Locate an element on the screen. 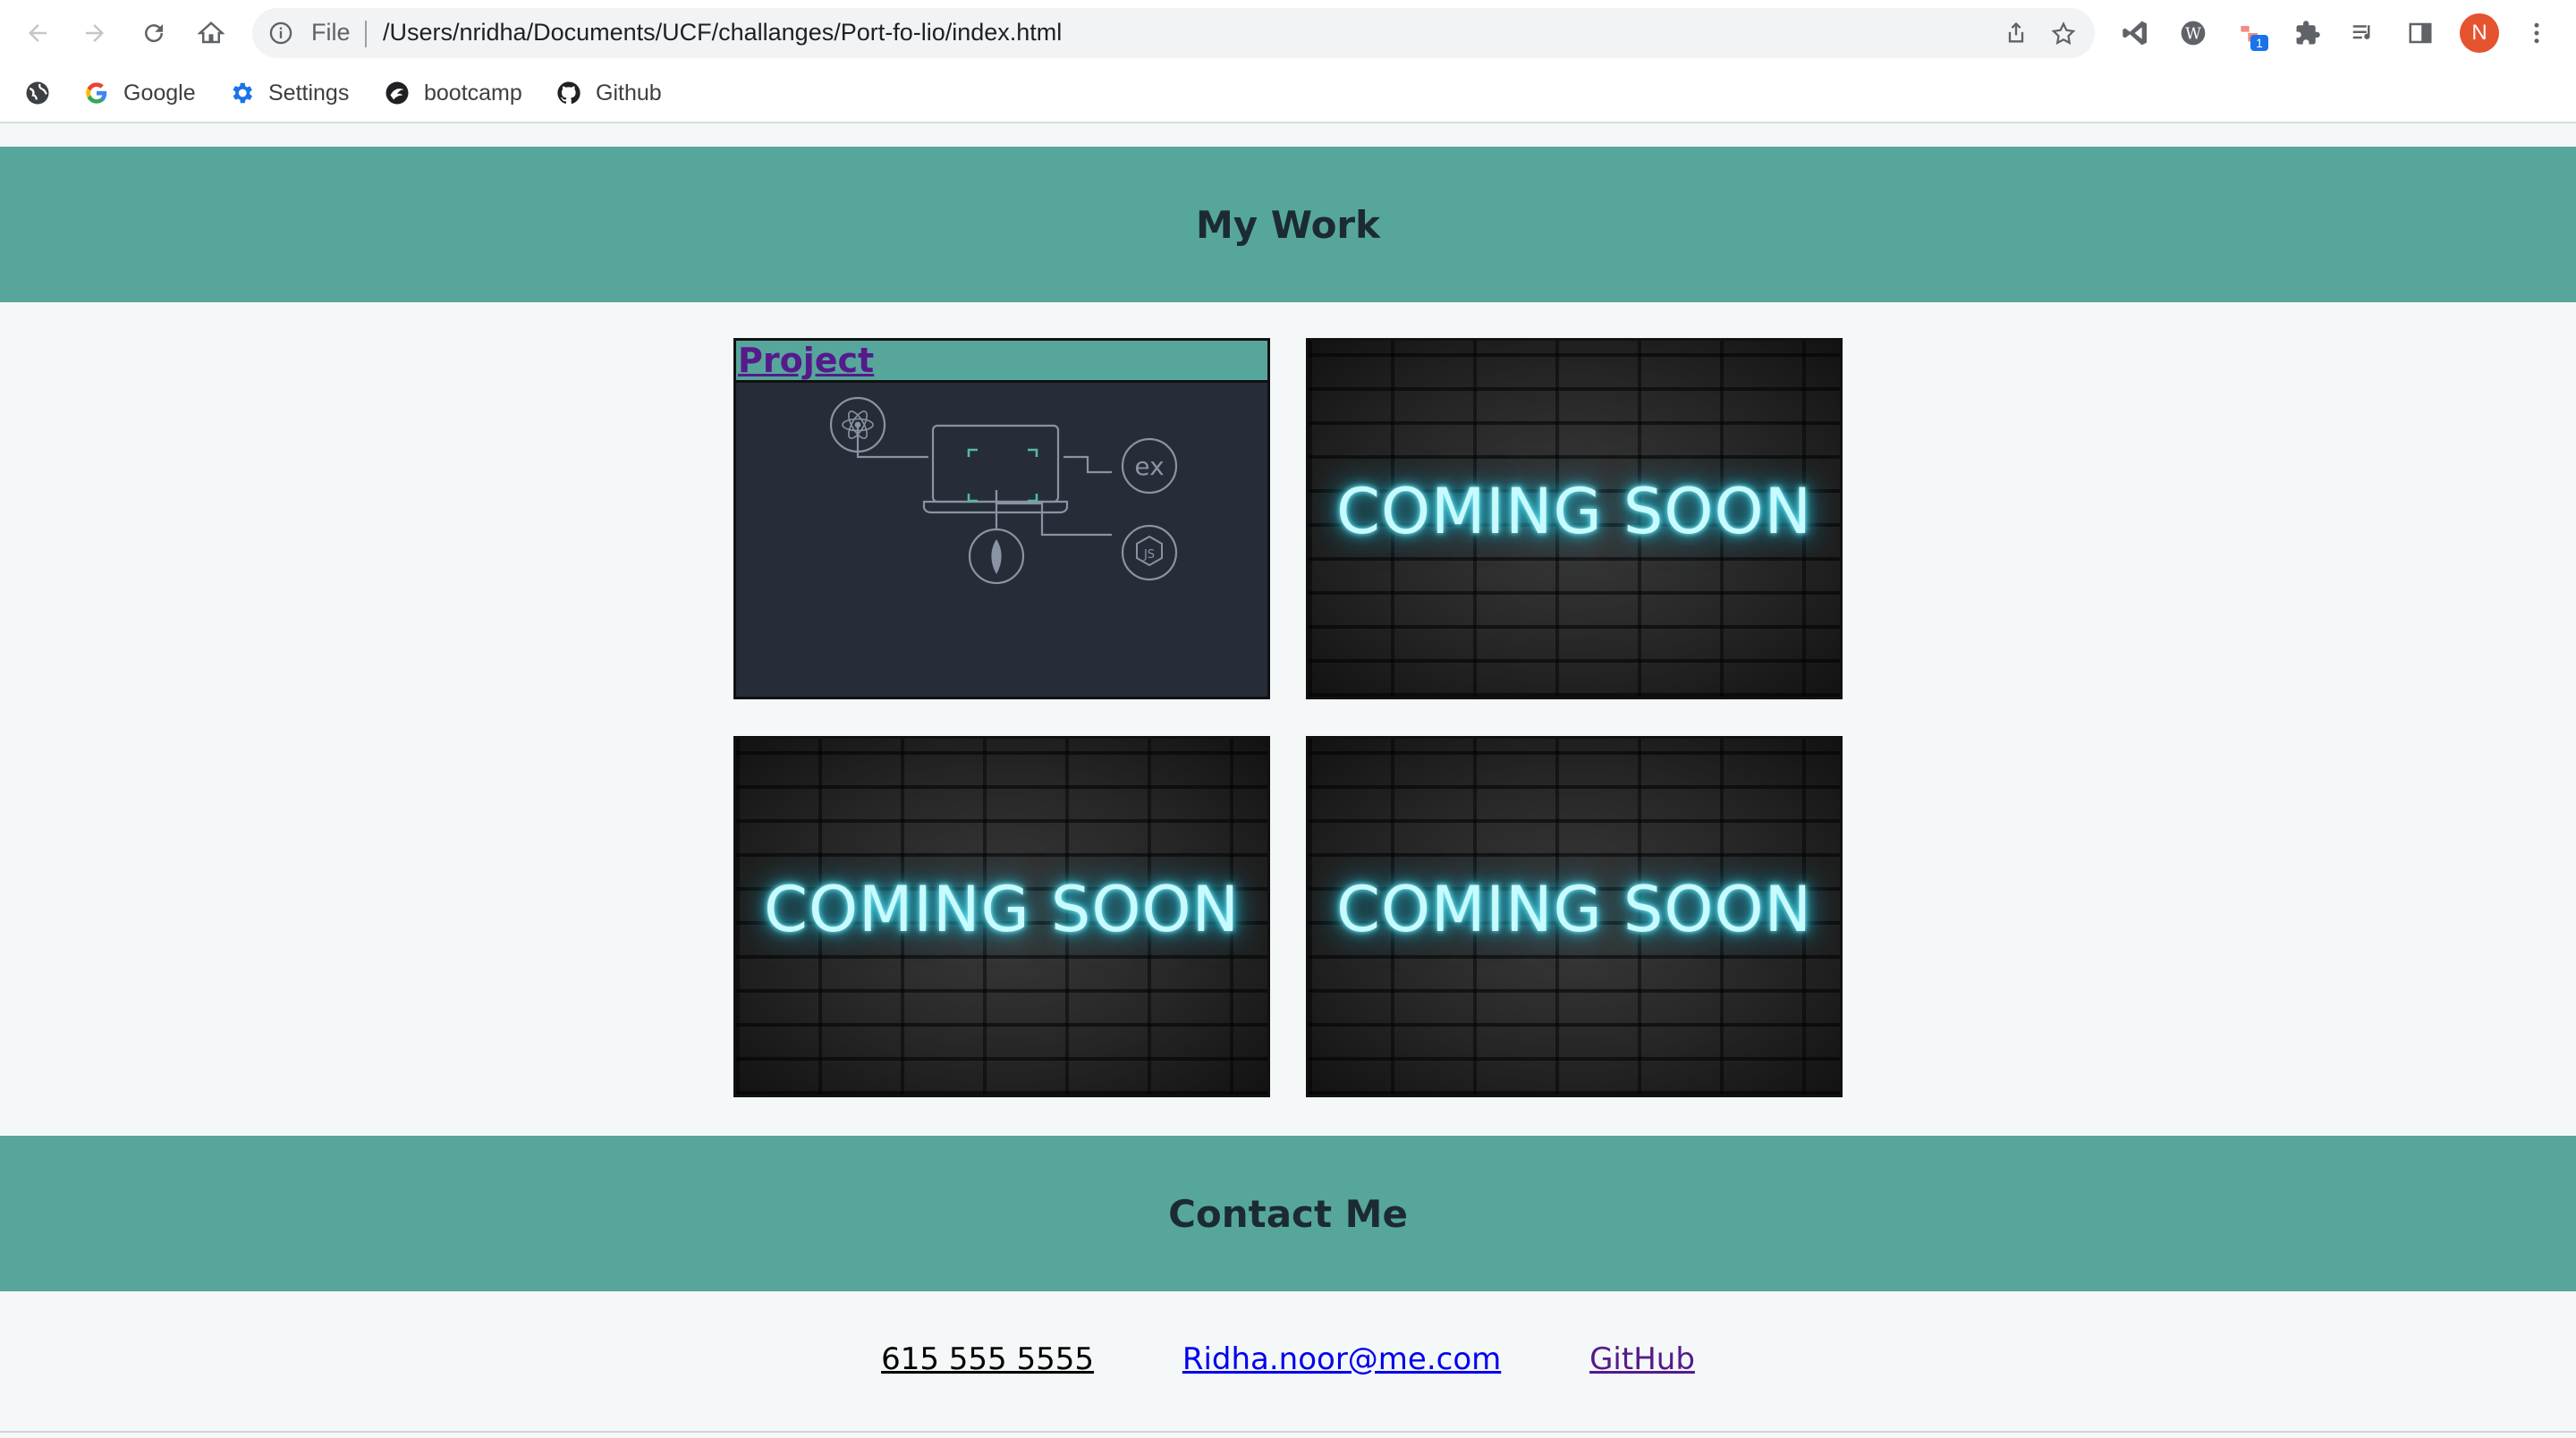 This screenshot has width=2576, height=1438. side-panel-icon is located at coordinates (2420, 33).